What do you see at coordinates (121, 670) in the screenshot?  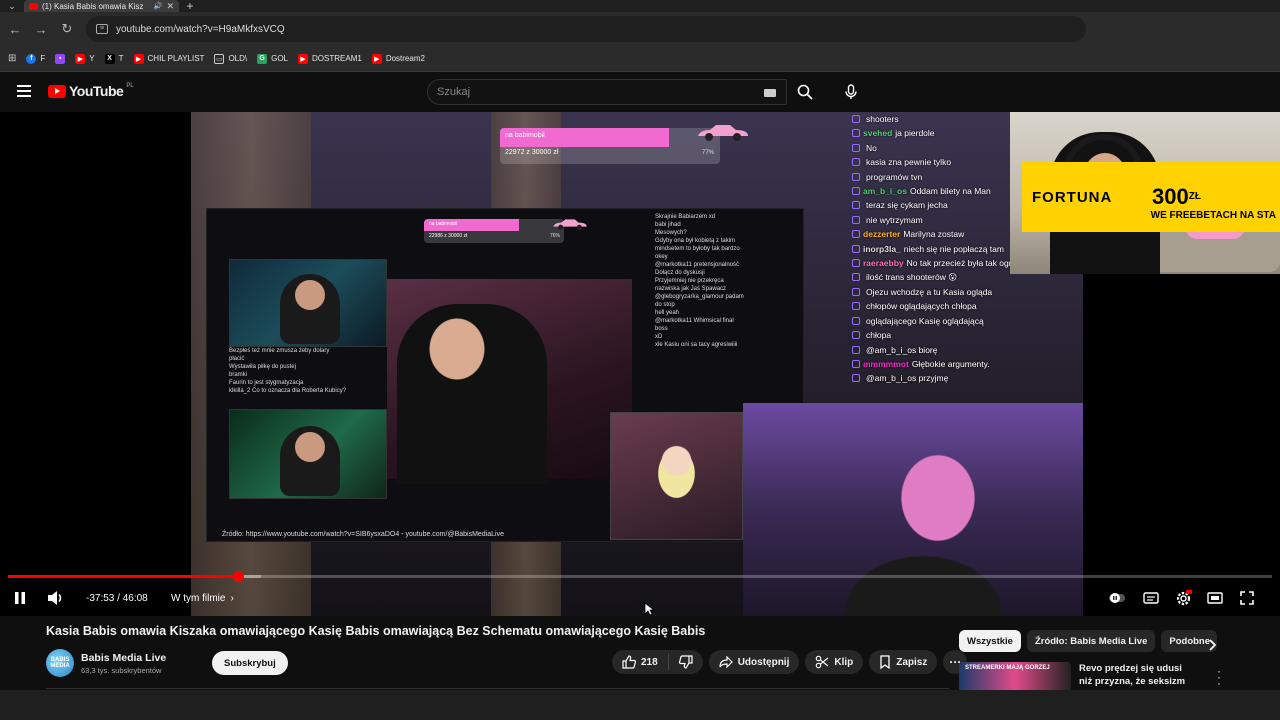 I see `subscriber-count: 63,3 tys. subskrybentów` at bounding box center [121, 670].